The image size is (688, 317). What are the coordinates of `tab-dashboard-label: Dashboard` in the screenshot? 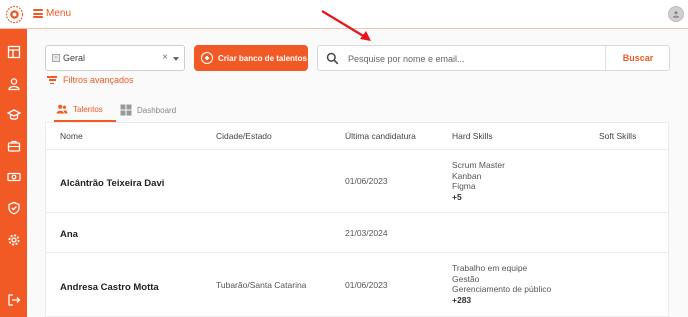 It's located at (157, 110).